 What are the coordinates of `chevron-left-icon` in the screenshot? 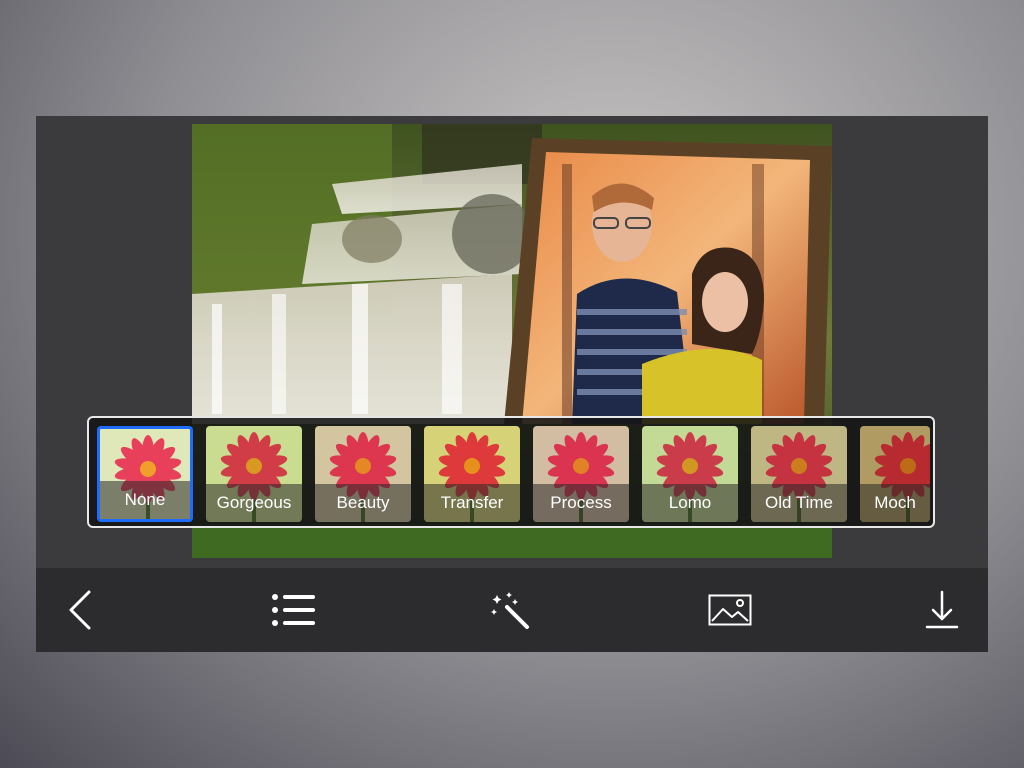 It's located at (80, 610).